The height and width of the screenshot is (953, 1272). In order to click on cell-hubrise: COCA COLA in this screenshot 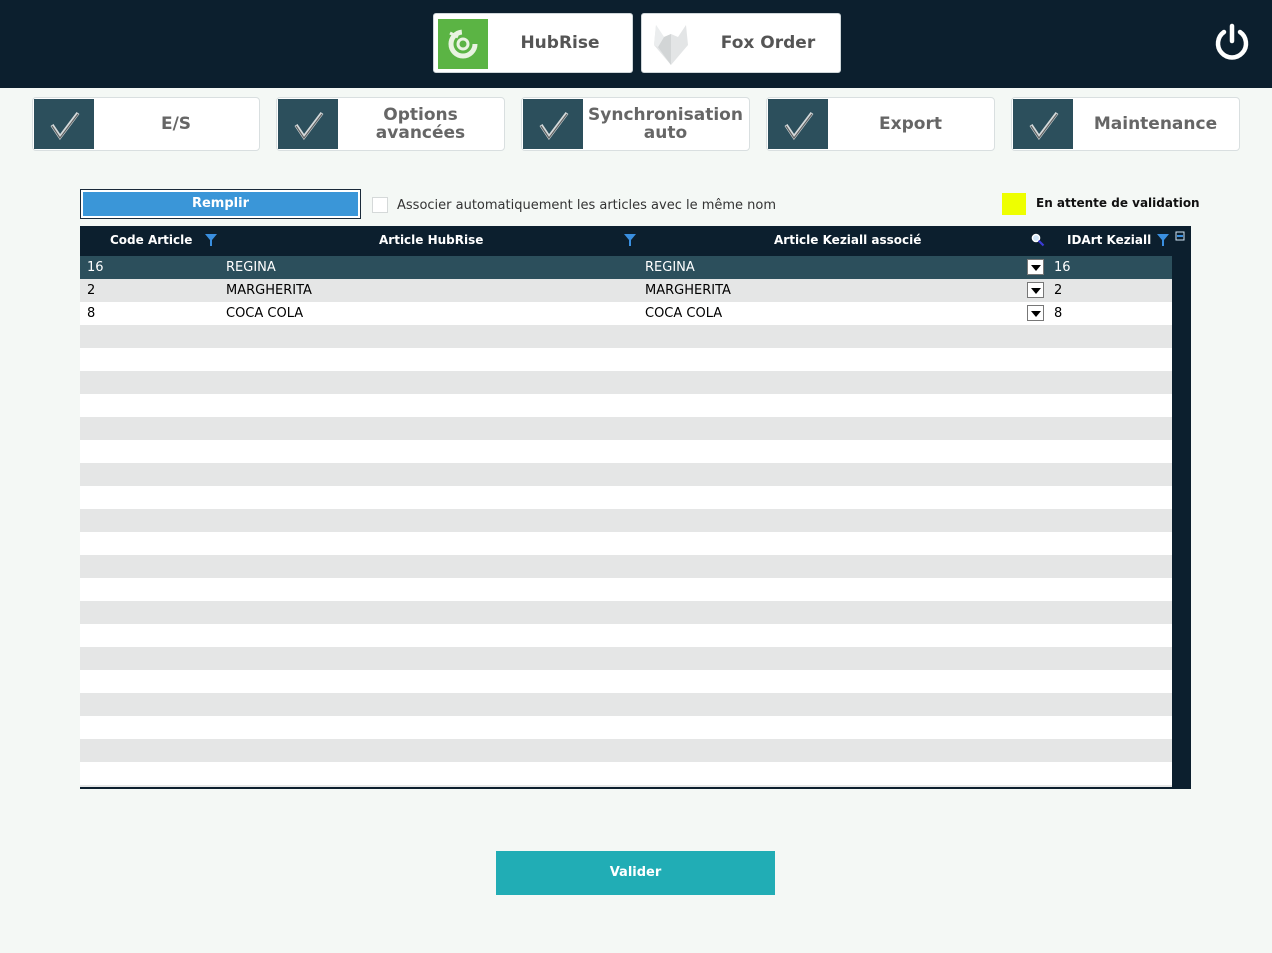, I will do `click(265, 313)`.